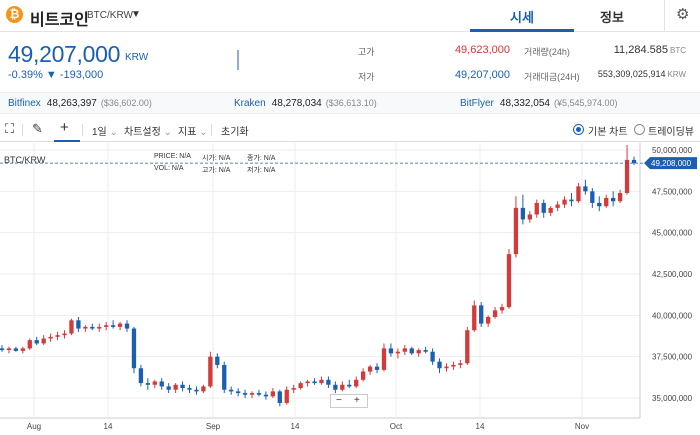 The width and height of the screenshot is (700, 435). What do you see at coordinates (671, 163) in the screenshot?
I see `current-price-tag-label: 49,208,000` at bounding box center [671, 163].